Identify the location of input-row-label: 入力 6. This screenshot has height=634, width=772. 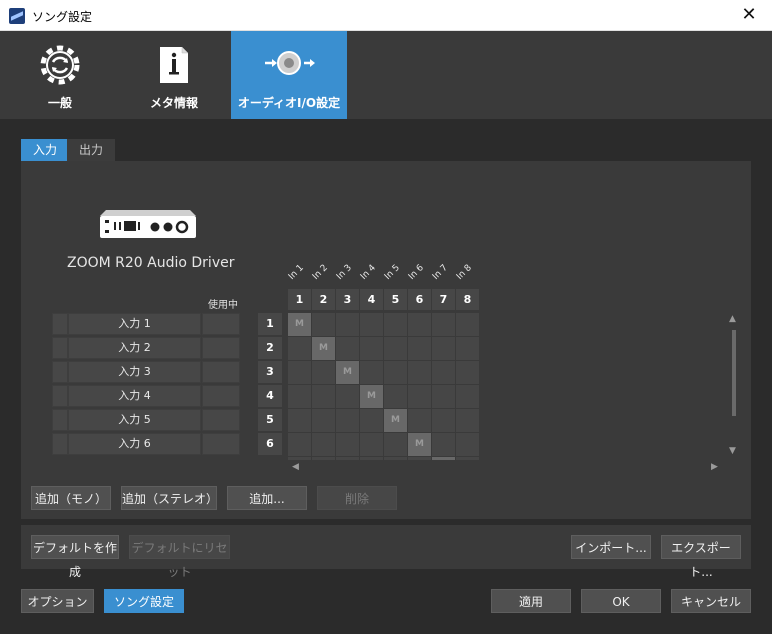
(134, 444).